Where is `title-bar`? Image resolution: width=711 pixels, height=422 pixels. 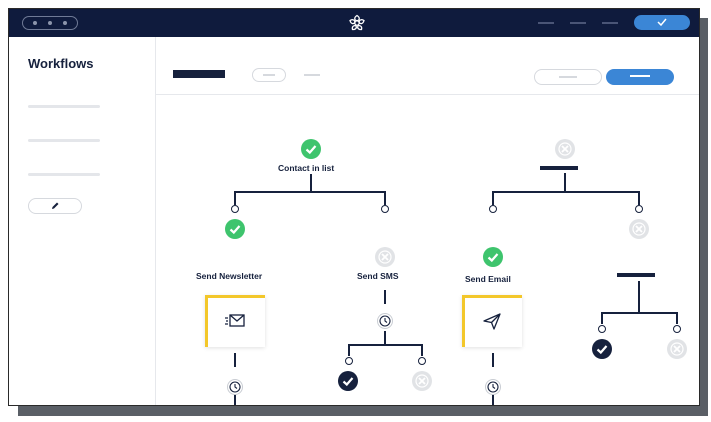 title-bar is located at coordinates (354, 23).